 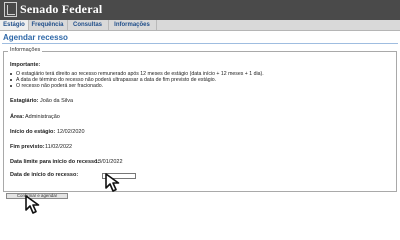 What do you see at coordinates (33, 132) in the screenshot?
I see `inicio-label: Início do estágio:` at bounding box center [33, 132].